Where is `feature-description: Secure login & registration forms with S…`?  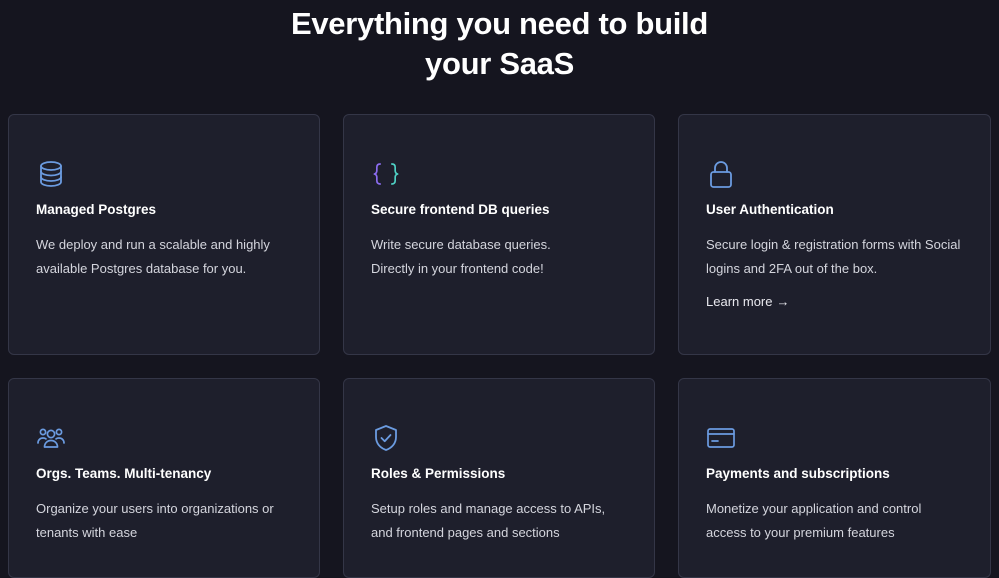
feature-description: Secure login & registration forms with S… is located at coordinates (833, 256).